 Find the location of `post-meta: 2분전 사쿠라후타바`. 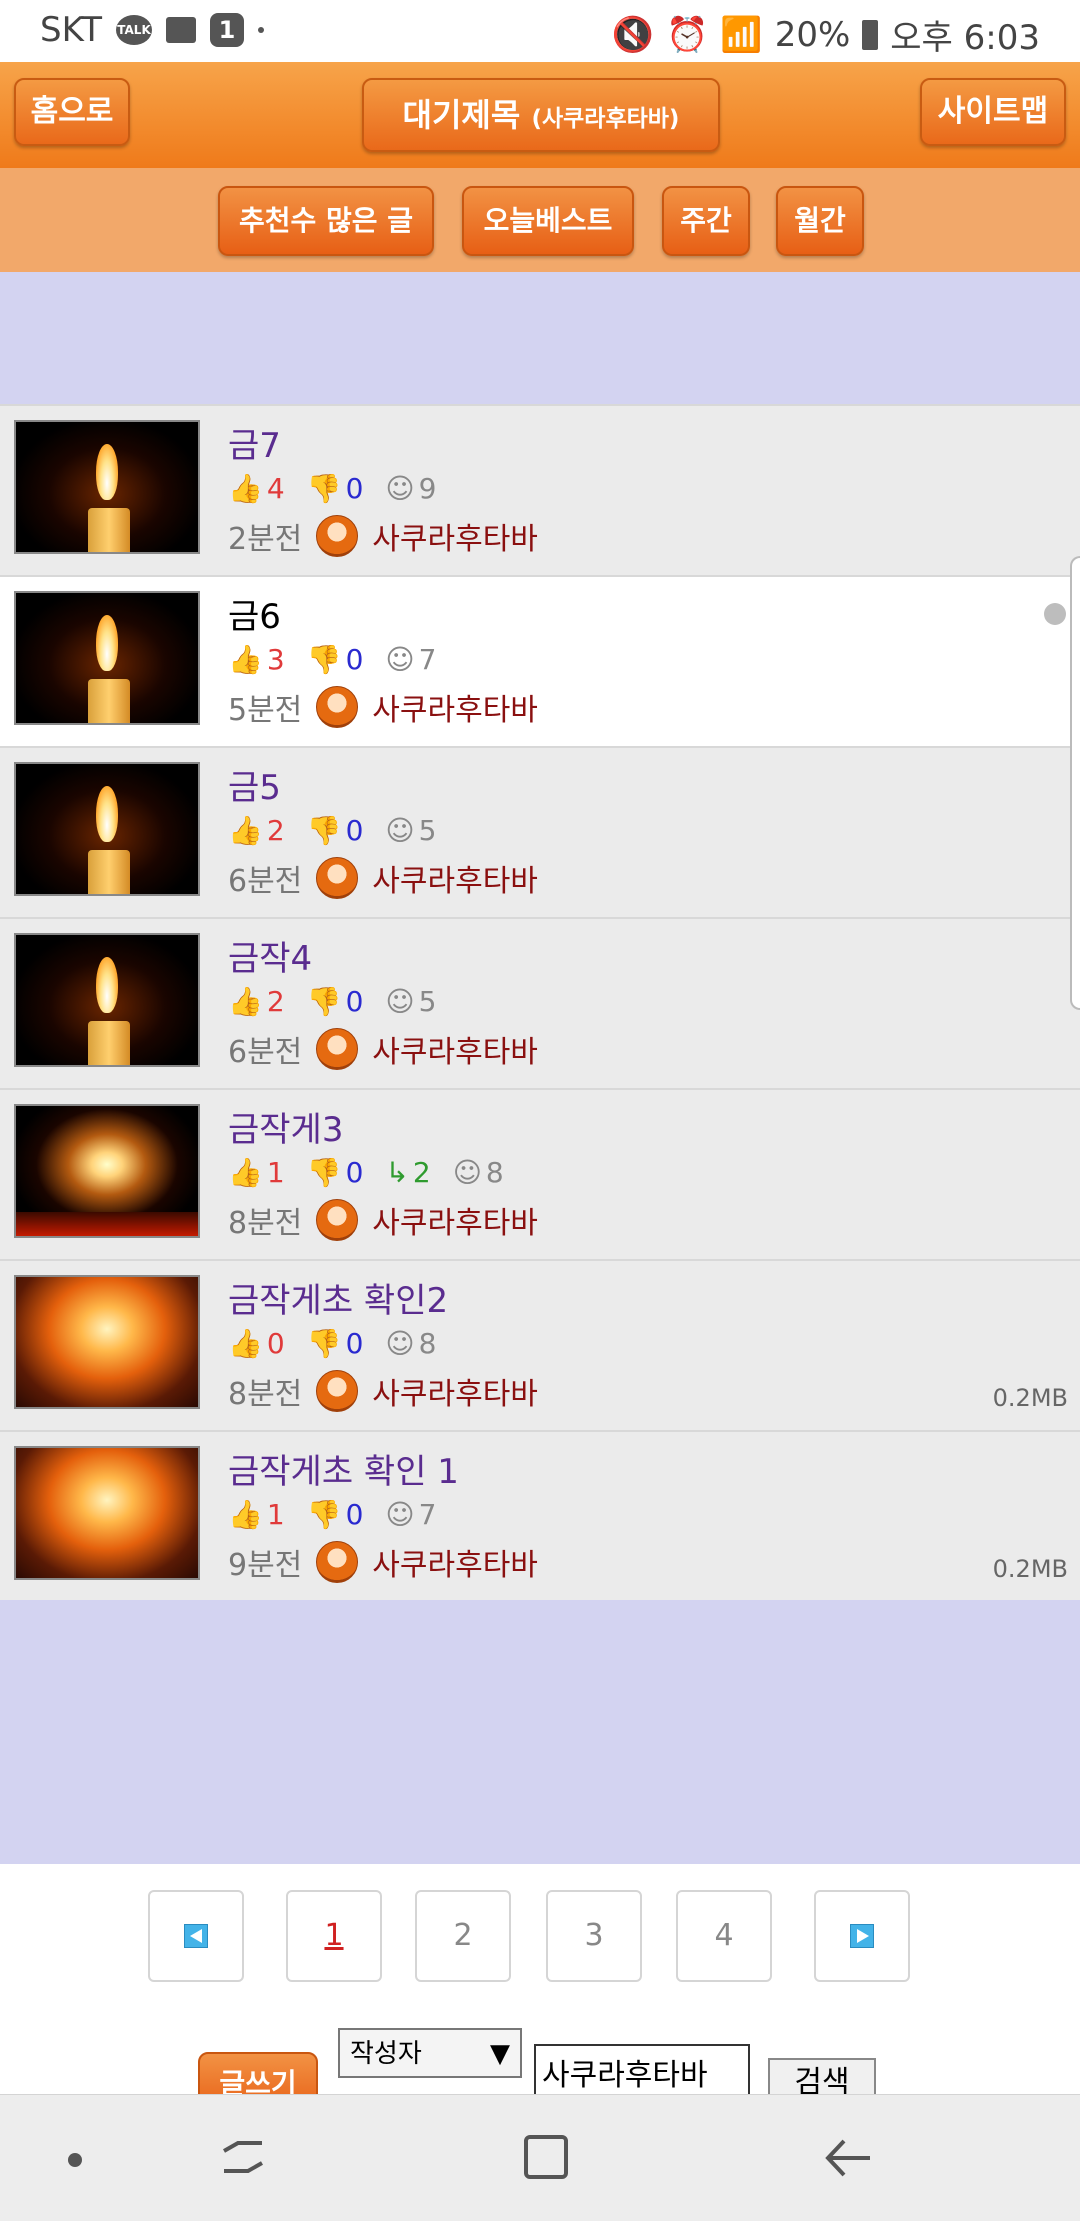

post-meta: 2분전 사쿠라후타바 is located at coordinates (383, 536).